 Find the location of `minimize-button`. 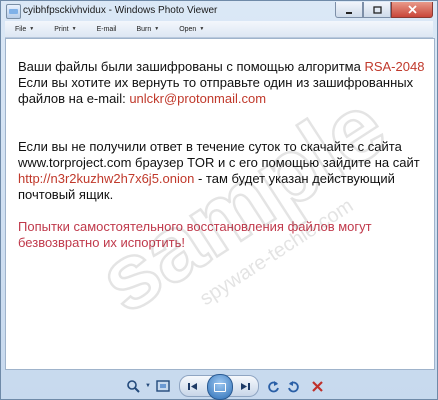

minimize-button is located at coordinates (349, 10).